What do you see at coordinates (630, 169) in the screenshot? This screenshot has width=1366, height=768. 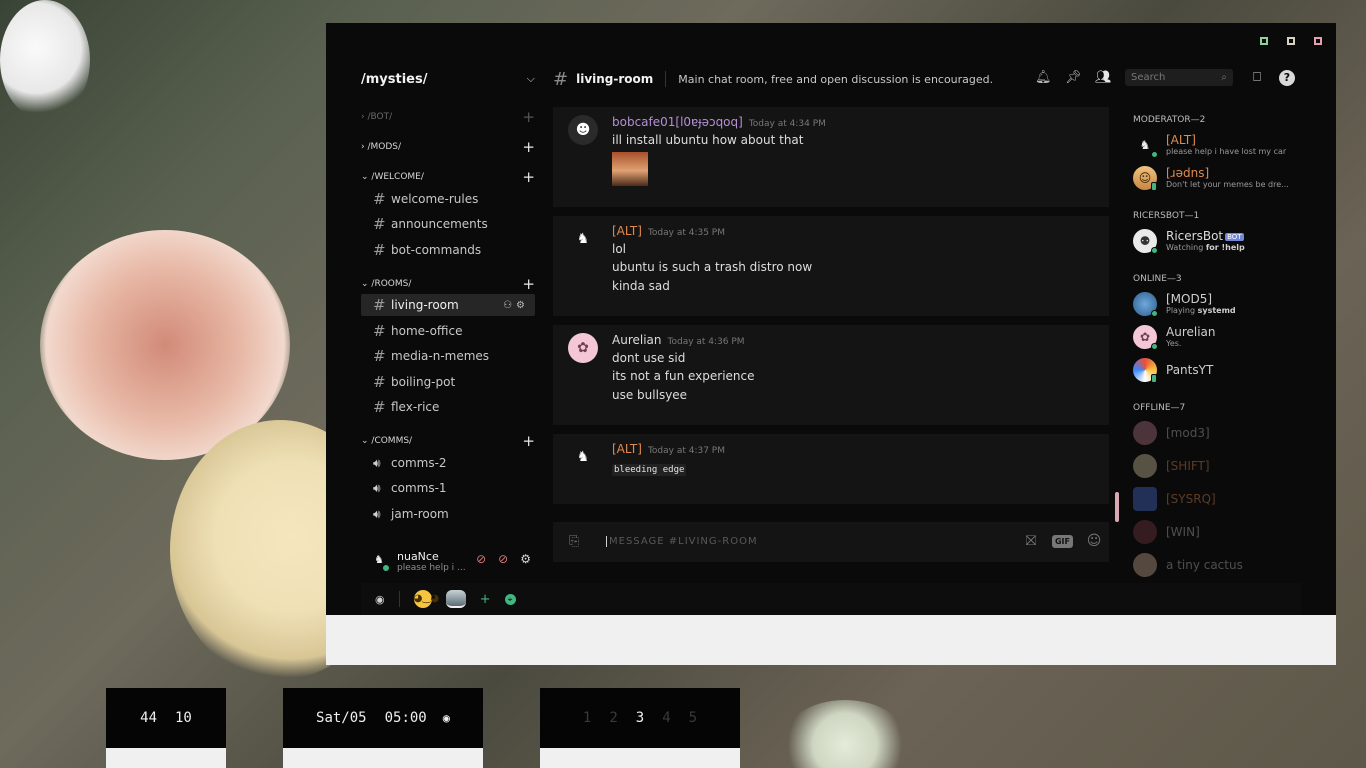 I see `image-attachment` at bounding box center [630, 169].